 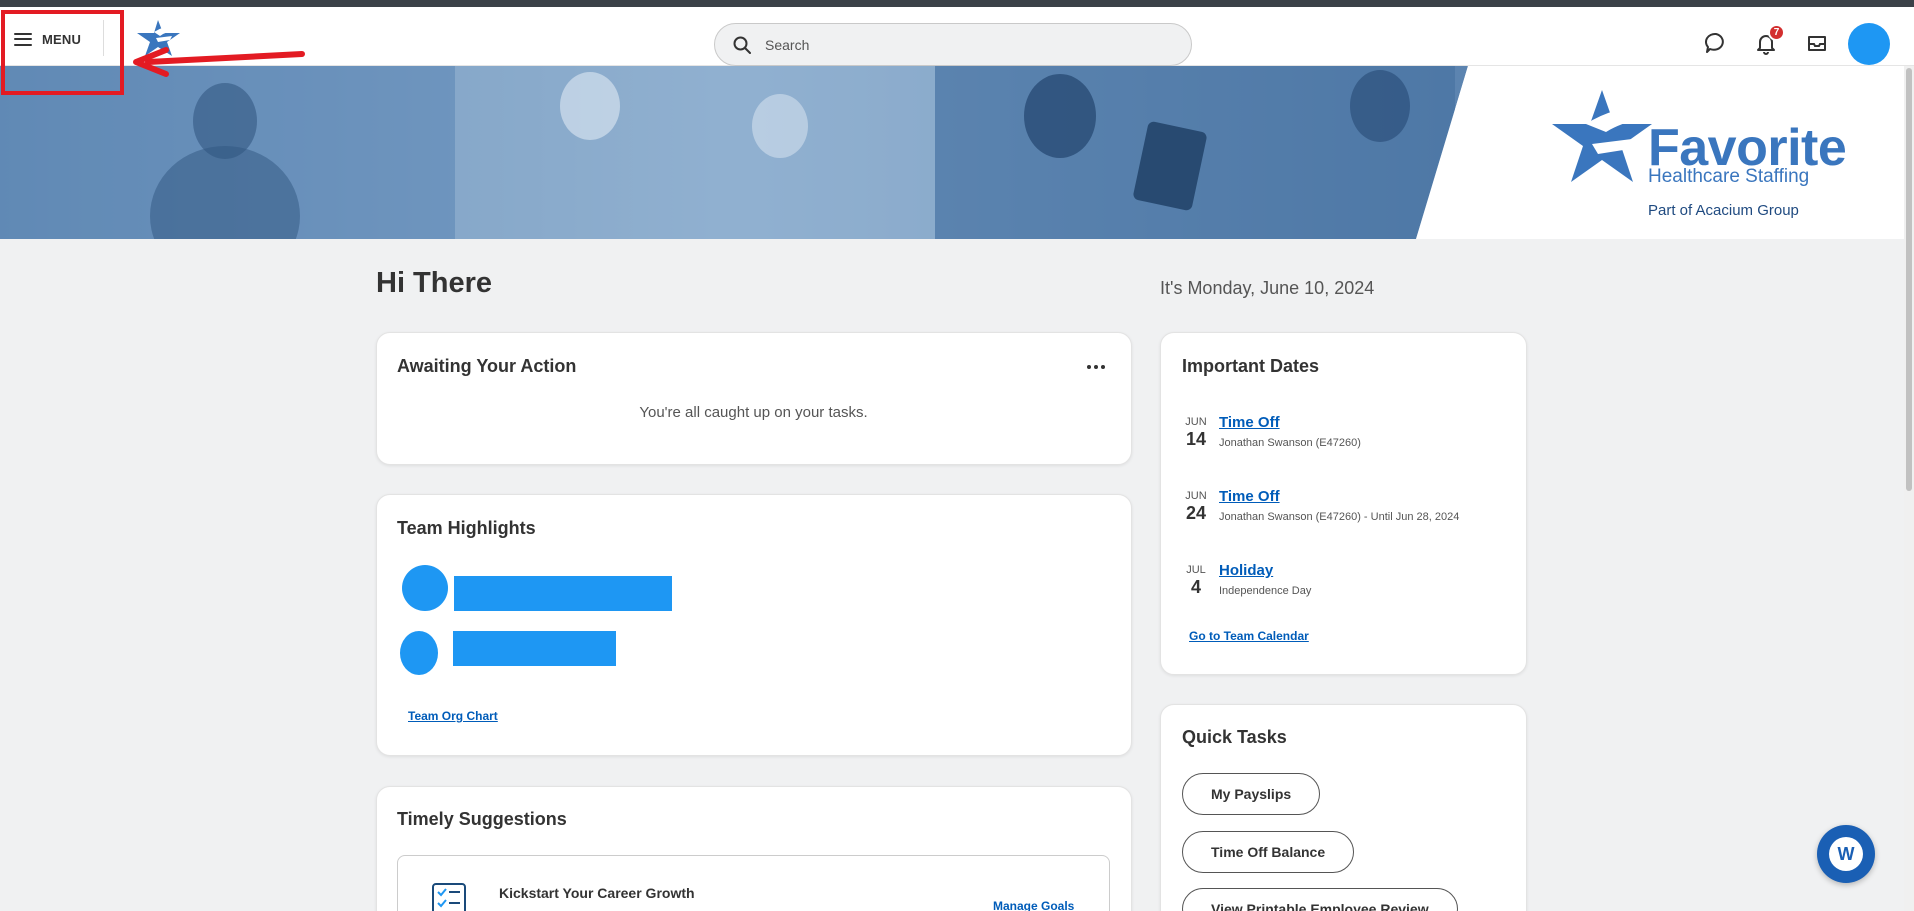 What do you see at coordinates (1251, 794) in the screenshot?
I see `my-payslips-button: My Payslips` at bounding box center [1251, 794].